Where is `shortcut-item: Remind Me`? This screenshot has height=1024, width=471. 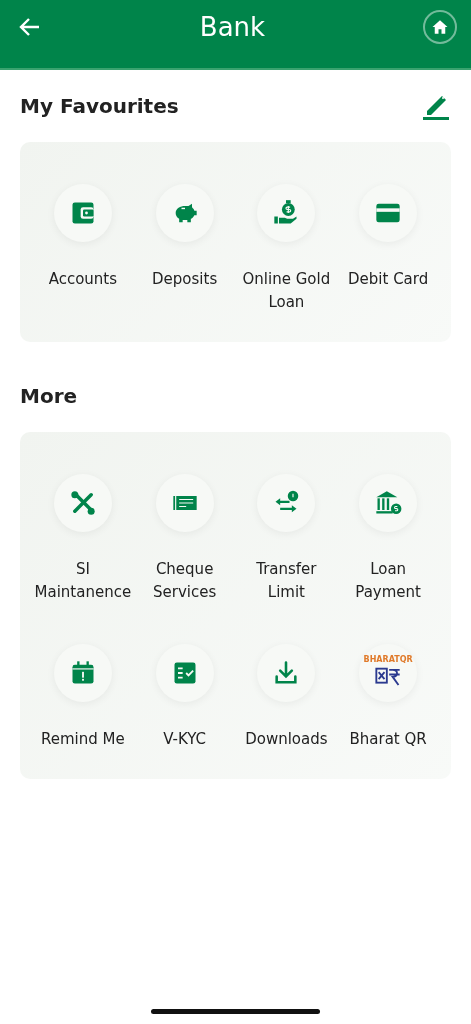 shortcut-item: Remind Me is located at coordinates (83, 697).